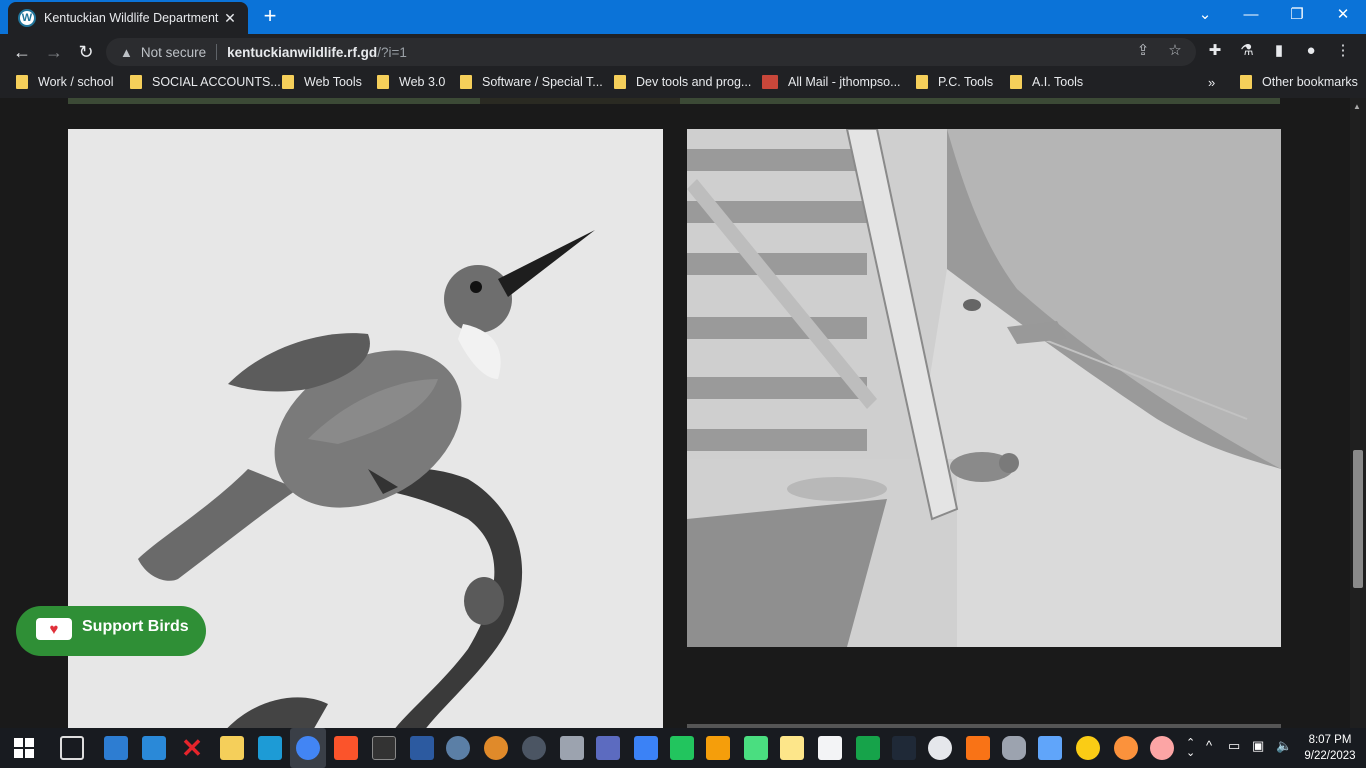  I want to click on avatar-app-icon, so click(1162, 748).